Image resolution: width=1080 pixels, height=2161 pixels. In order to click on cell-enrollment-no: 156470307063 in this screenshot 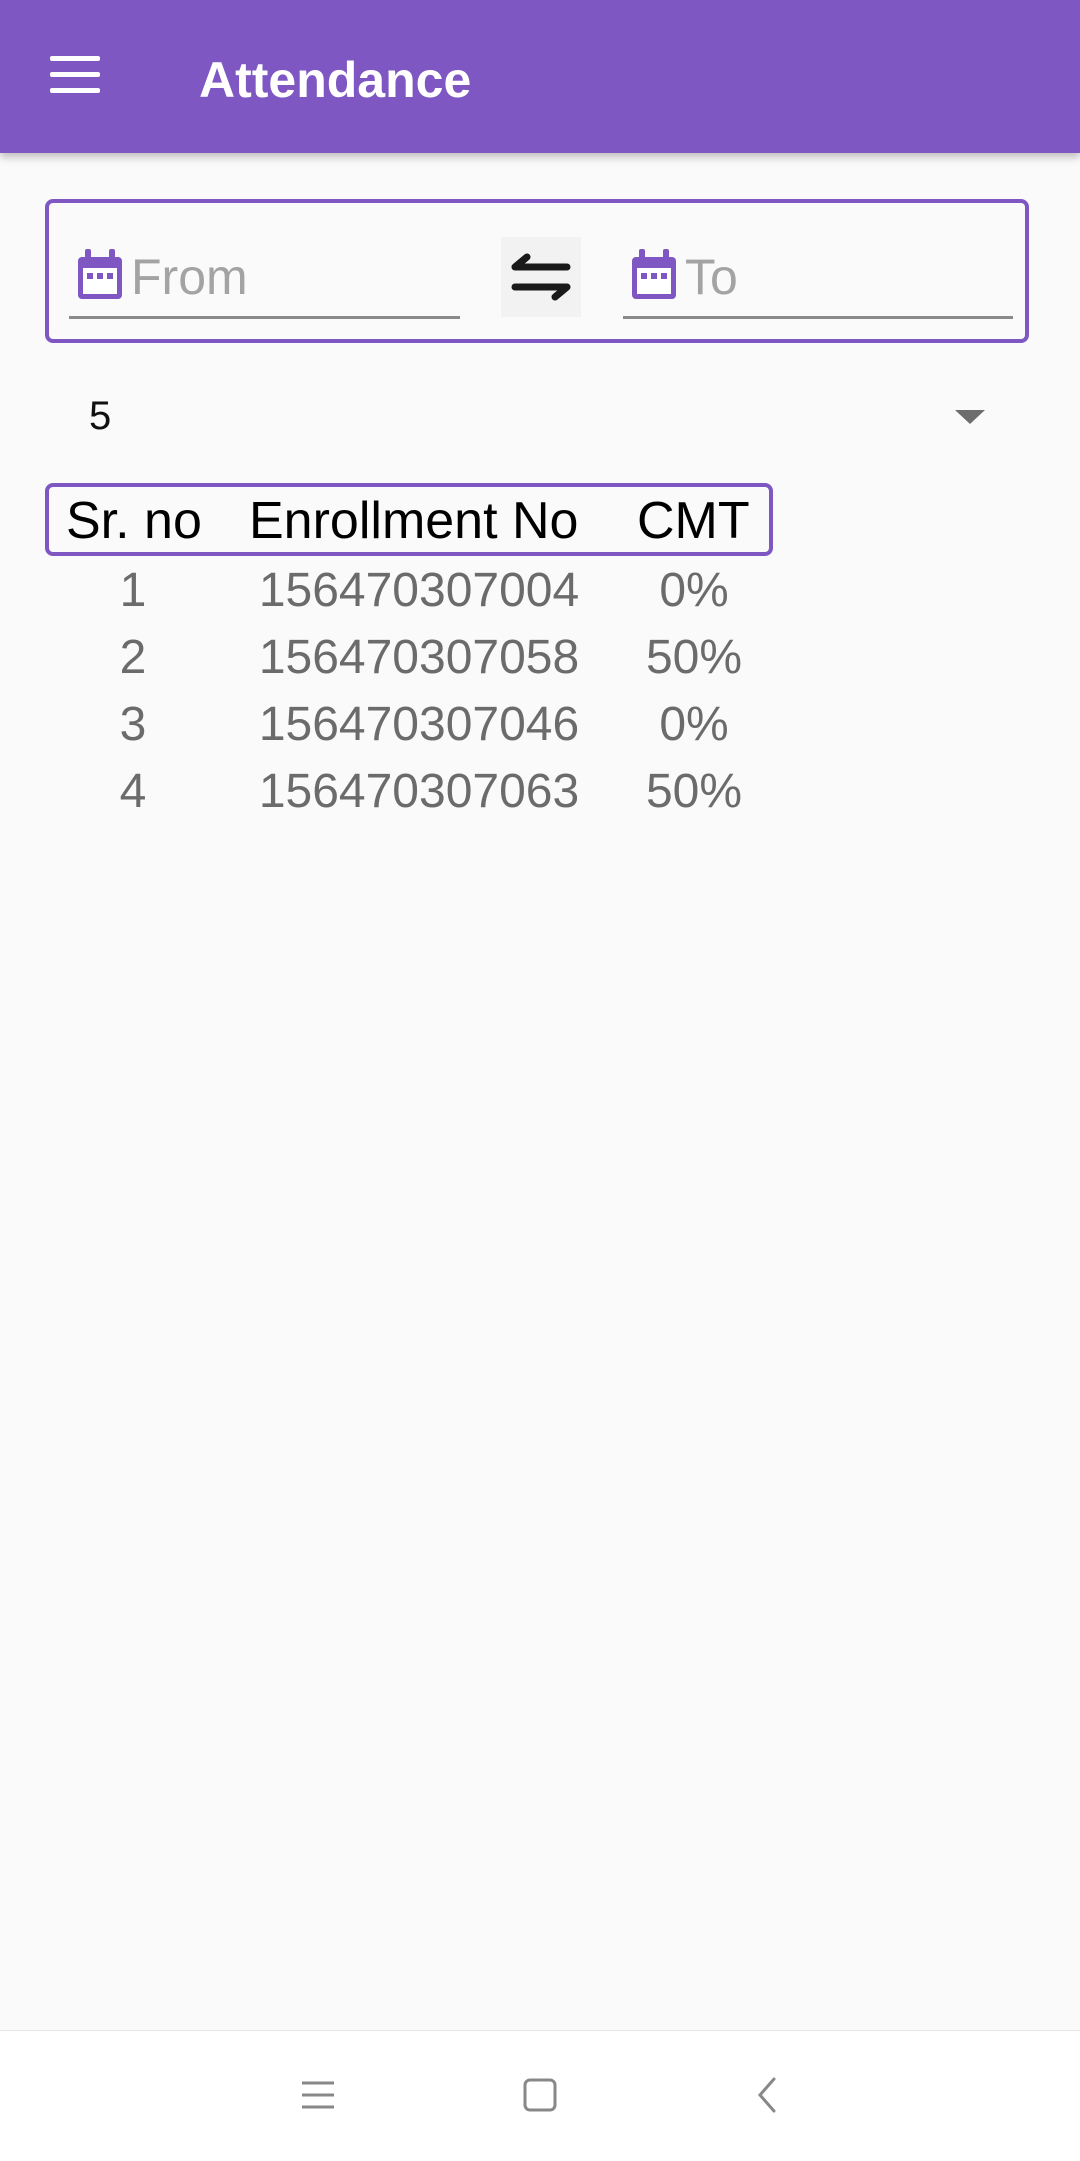, I will do `click(419, 791)`.